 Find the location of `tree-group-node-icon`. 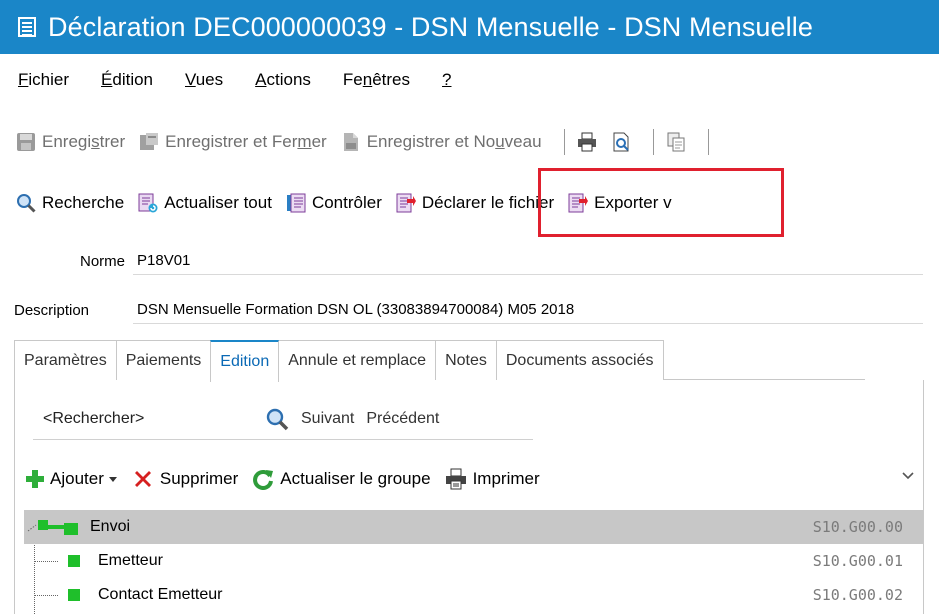

tree-group-node-icon is located at coordinates (52, 527).